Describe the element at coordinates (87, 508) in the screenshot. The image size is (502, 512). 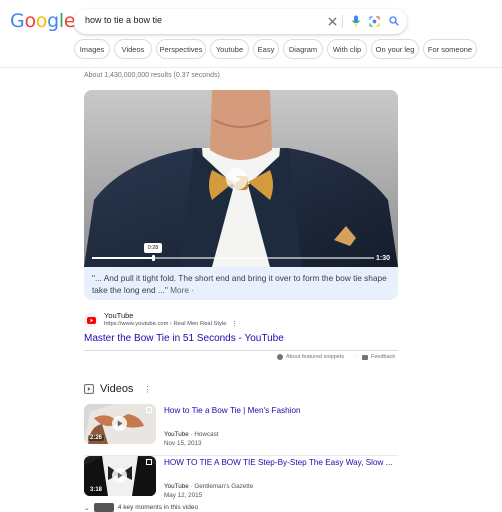
I see `chevron-down-icon: ⌄` at that location.